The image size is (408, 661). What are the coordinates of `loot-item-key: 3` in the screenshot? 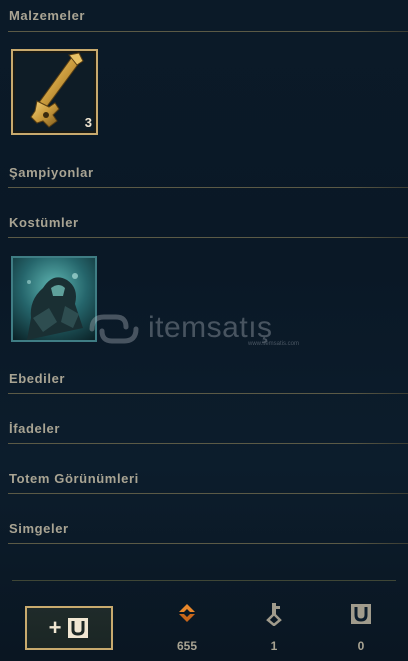 It's located at (54, 92).